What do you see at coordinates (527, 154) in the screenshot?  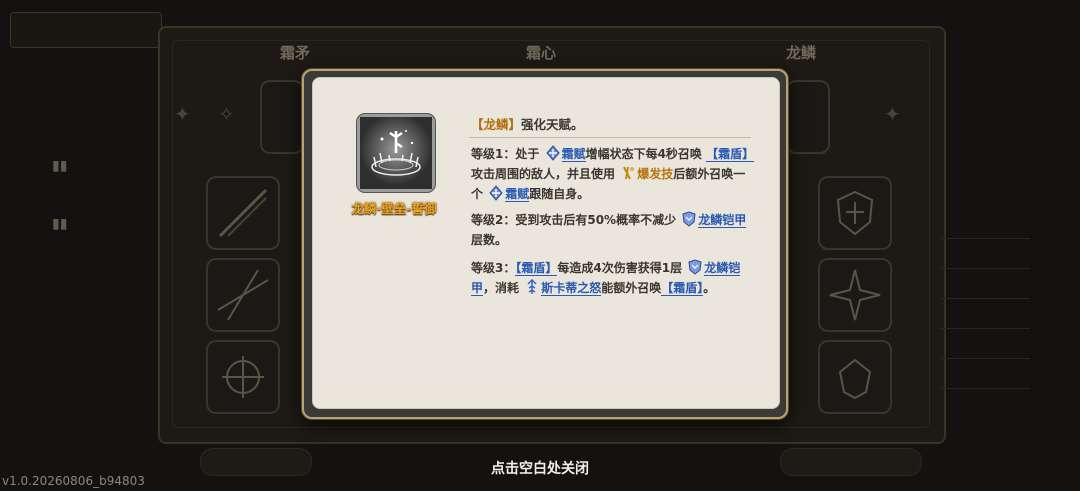 I see `text: 处于` at bounding box center [527, 154].